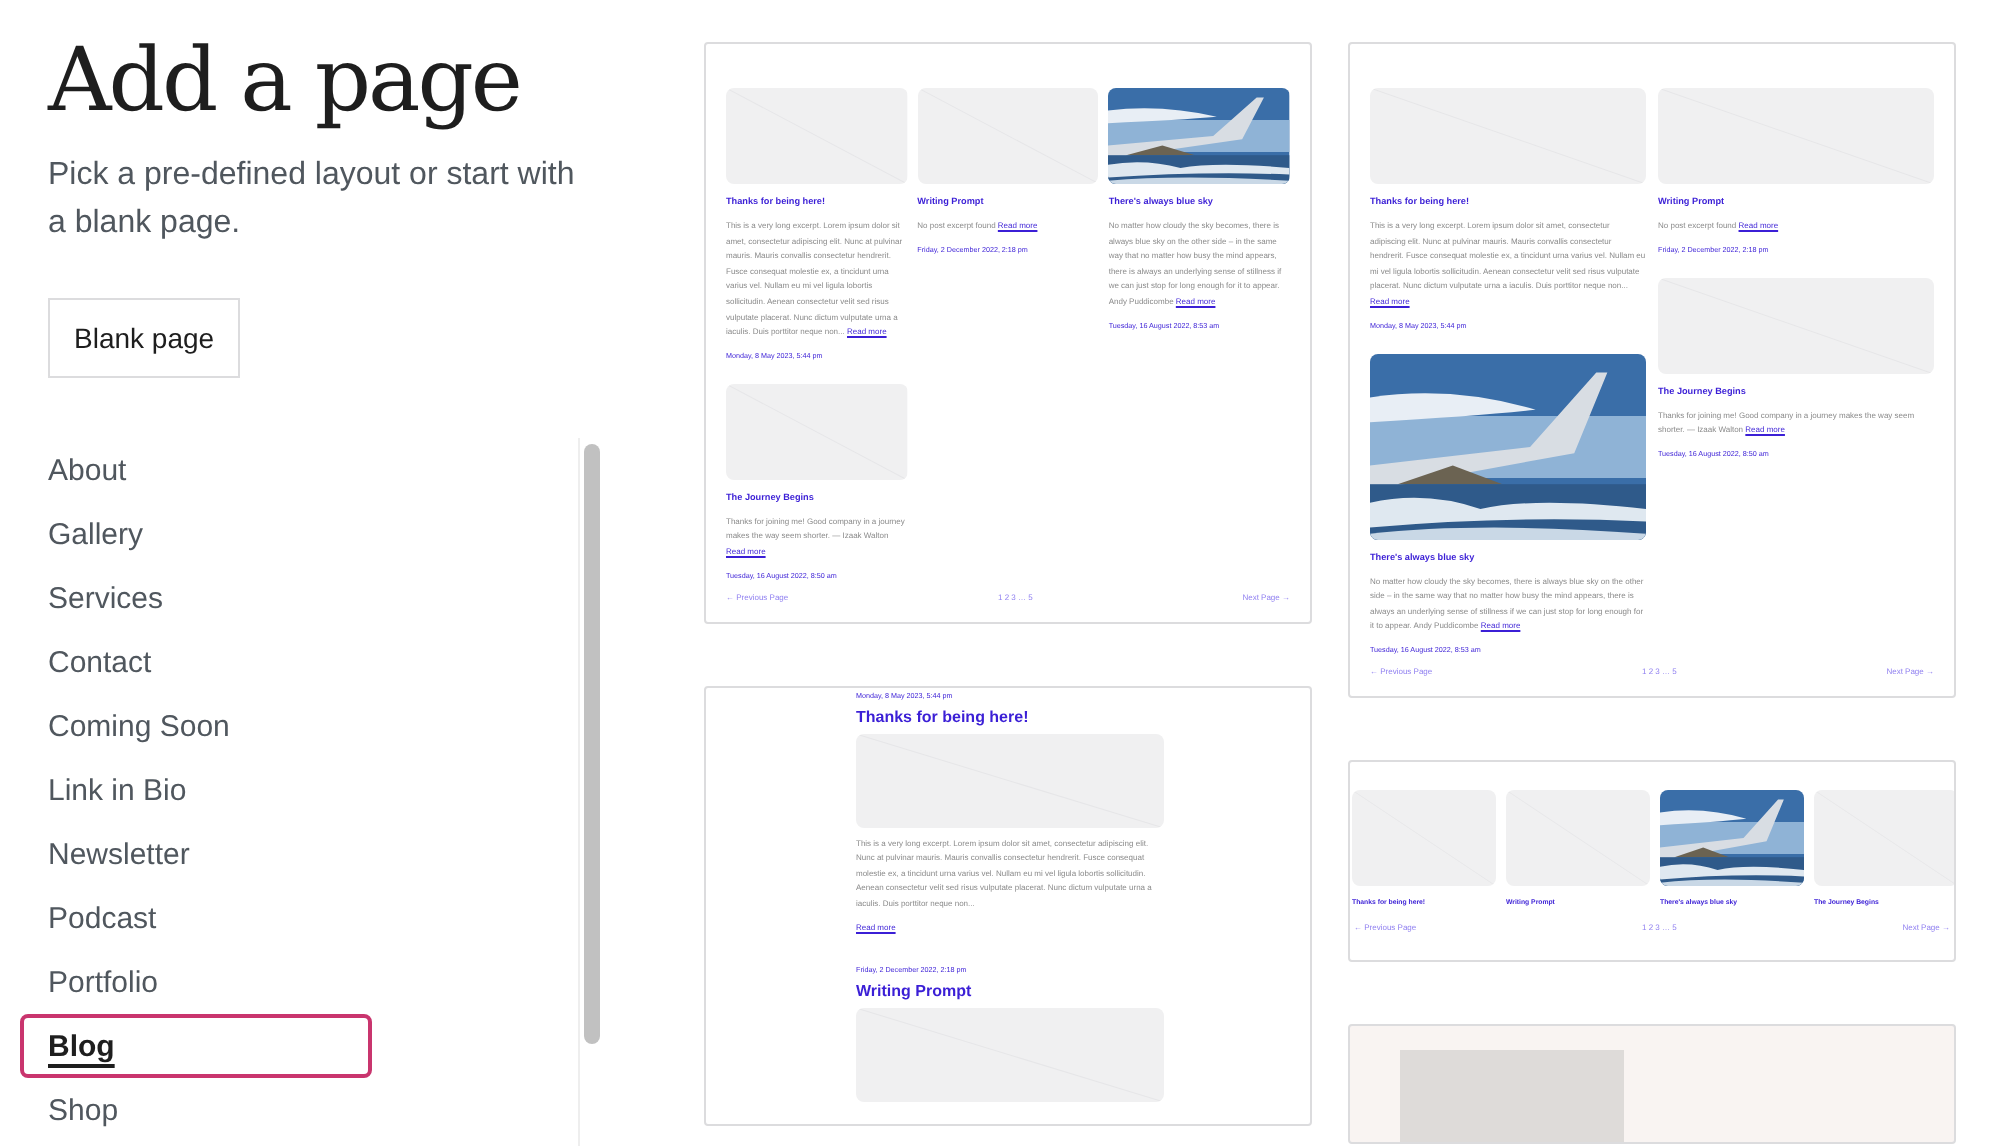 The height and width of the screenshot is (1146, 2000). Describe the element at coordinates (196, 790) in the screenshot. I see `category-item: Link in Bio` at that location.